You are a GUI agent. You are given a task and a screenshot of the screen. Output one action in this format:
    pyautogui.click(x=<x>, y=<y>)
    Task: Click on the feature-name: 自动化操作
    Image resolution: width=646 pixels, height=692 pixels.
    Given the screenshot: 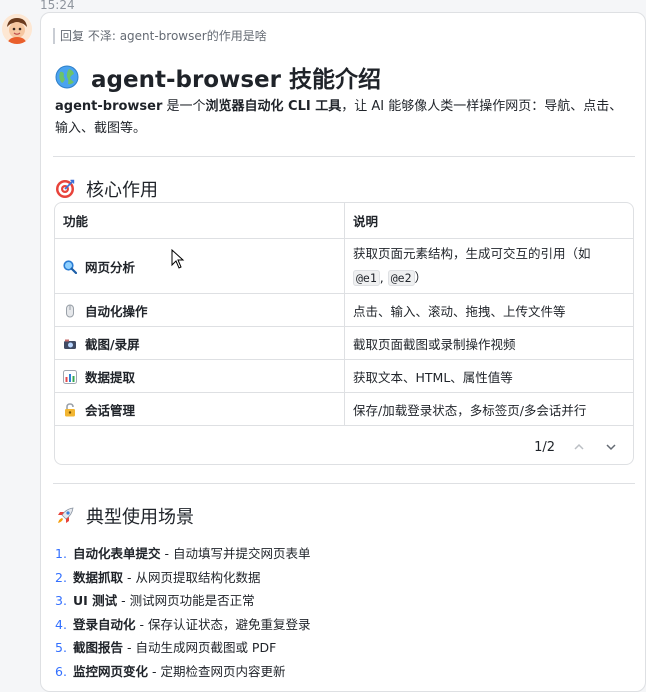 What is the action you would take?
    pyautogui.click(x=116, y=311)
    